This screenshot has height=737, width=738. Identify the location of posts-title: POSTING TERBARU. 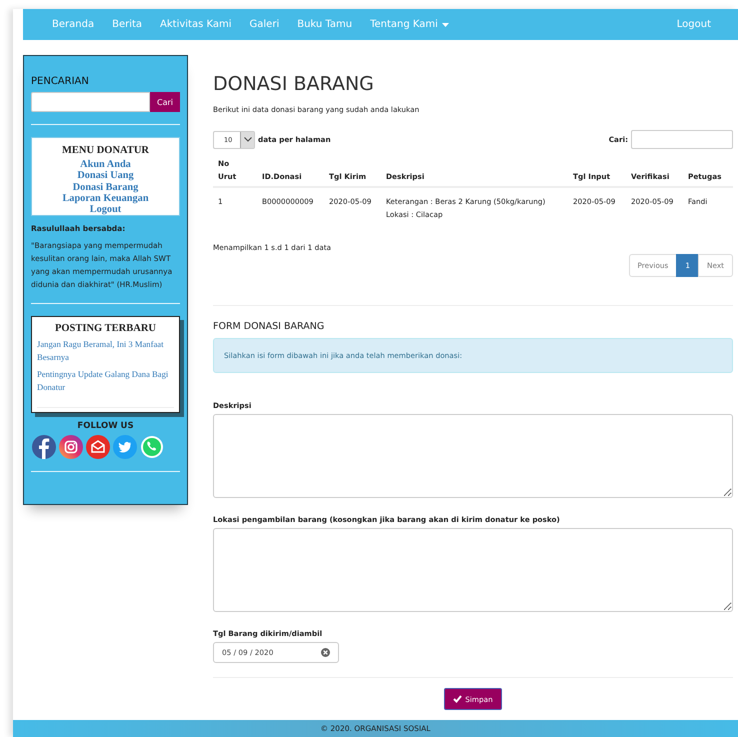
(106, 328).